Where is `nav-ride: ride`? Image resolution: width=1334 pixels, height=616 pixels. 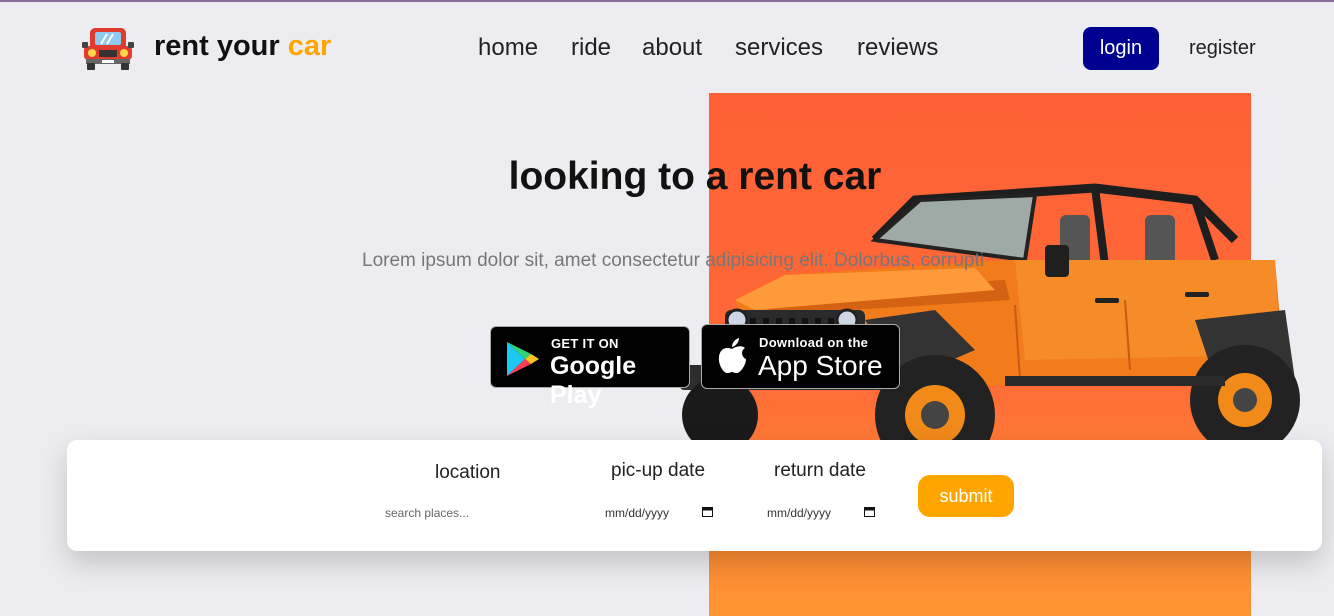 nav-ride: ride is located at coordinates (591, 48).